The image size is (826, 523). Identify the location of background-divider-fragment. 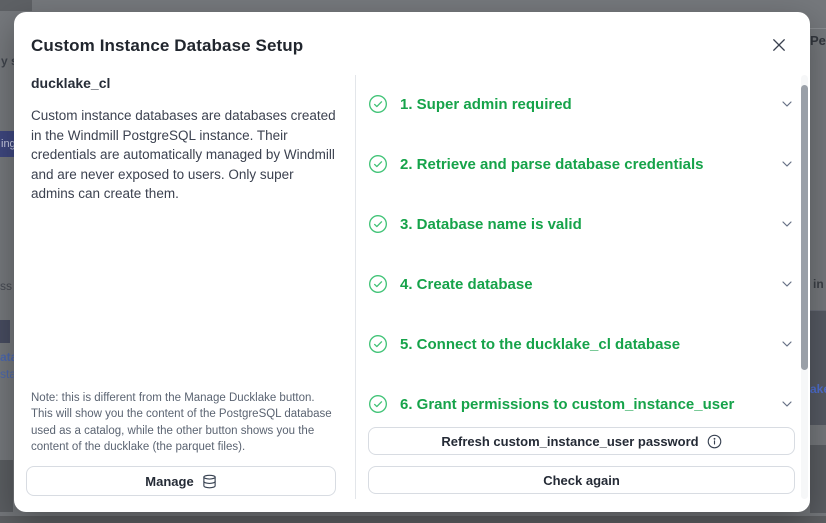
(818, 28).